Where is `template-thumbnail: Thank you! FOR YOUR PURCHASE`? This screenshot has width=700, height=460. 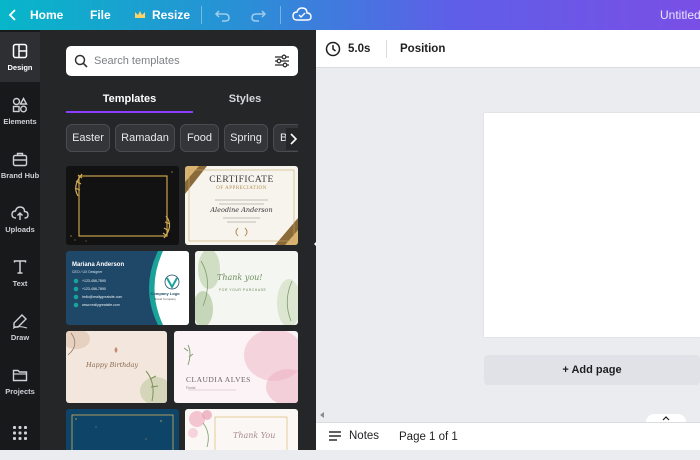
template-thumbnail: Thank you! FOR YOUR PURCHASE is located at coordinates (246, 288).